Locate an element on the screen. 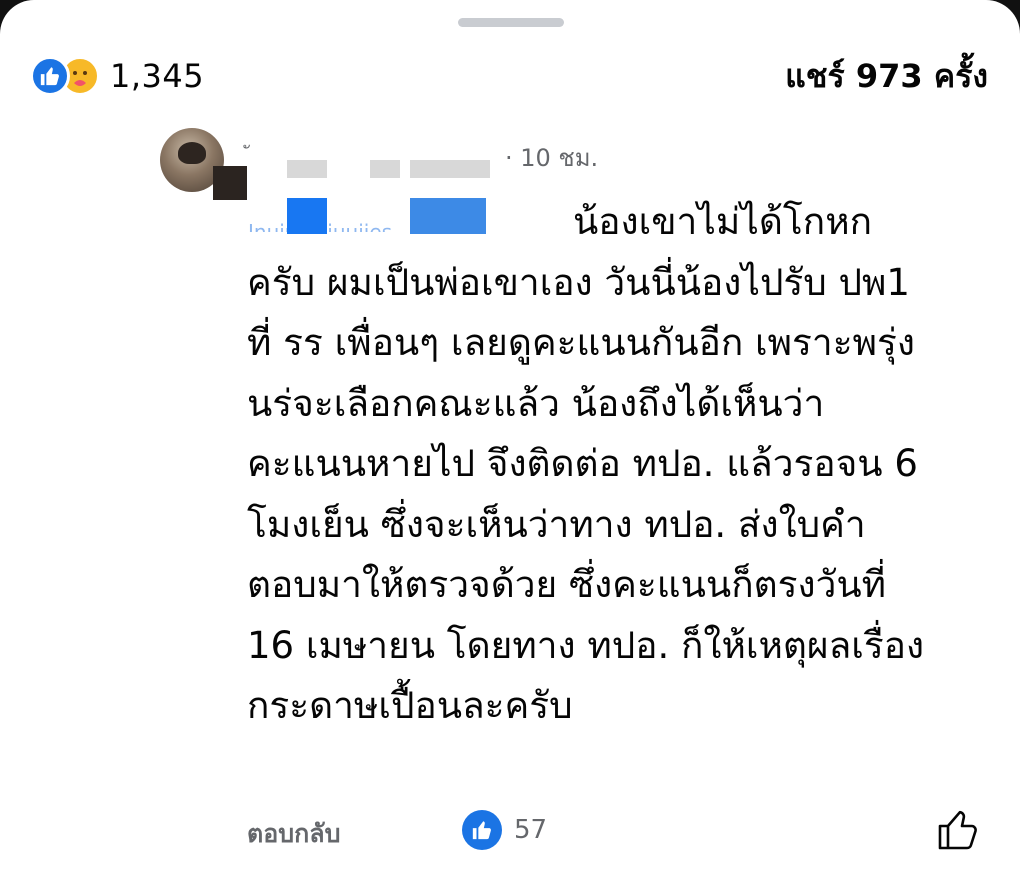  reaction-summary: 1,345 is located at coordinates (117, 76).